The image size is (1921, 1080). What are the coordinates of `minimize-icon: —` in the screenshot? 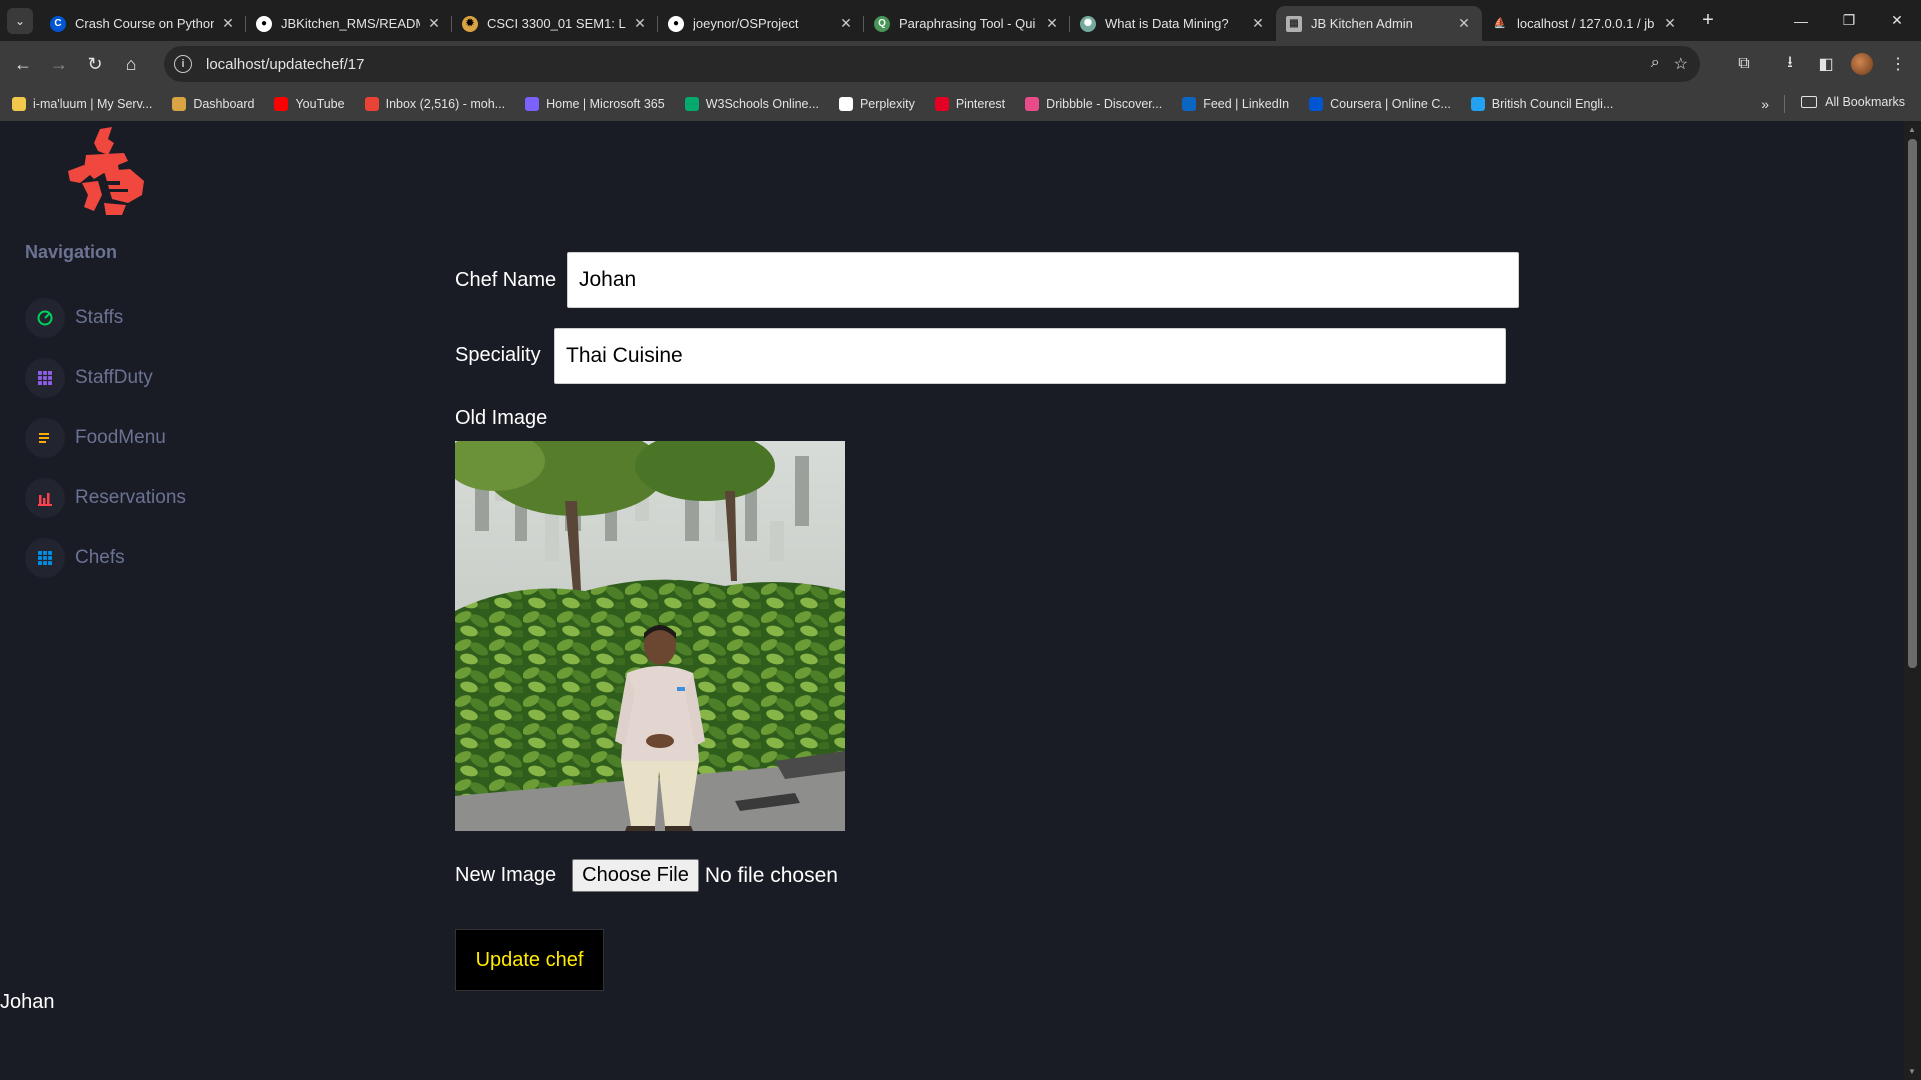 It's located at (1801, 20).